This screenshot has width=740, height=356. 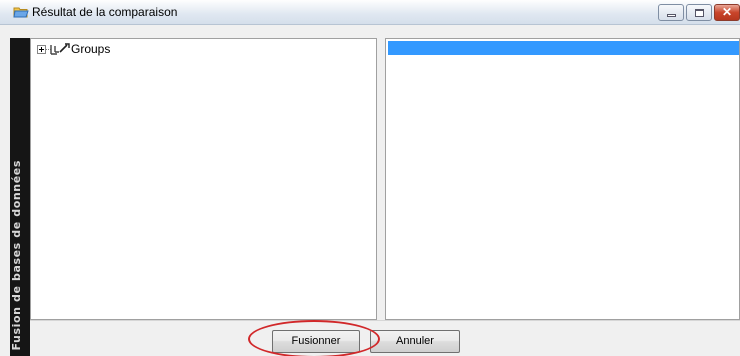 I want to click on folder-compare-icon, so click(x=21, y=12).